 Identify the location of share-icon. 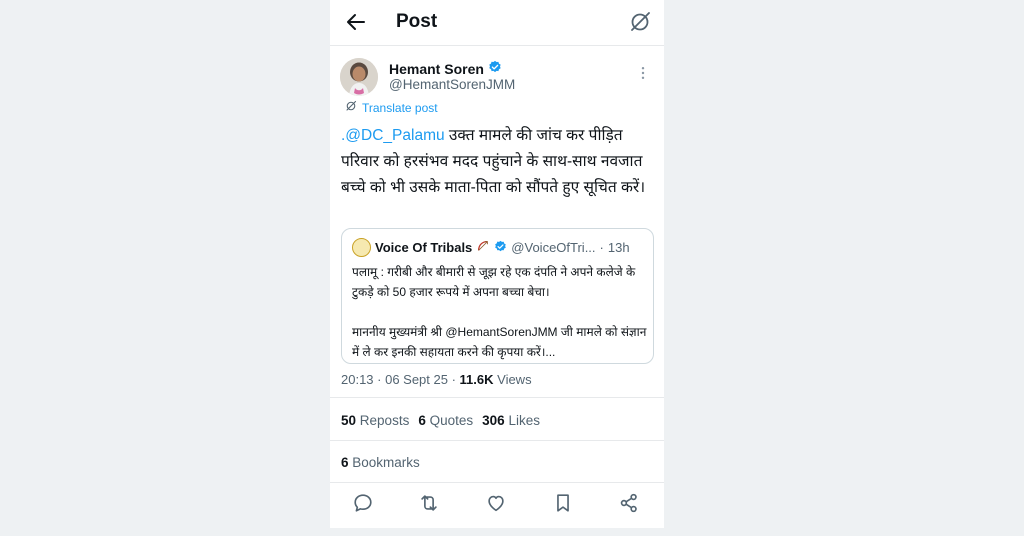
(629, 503).